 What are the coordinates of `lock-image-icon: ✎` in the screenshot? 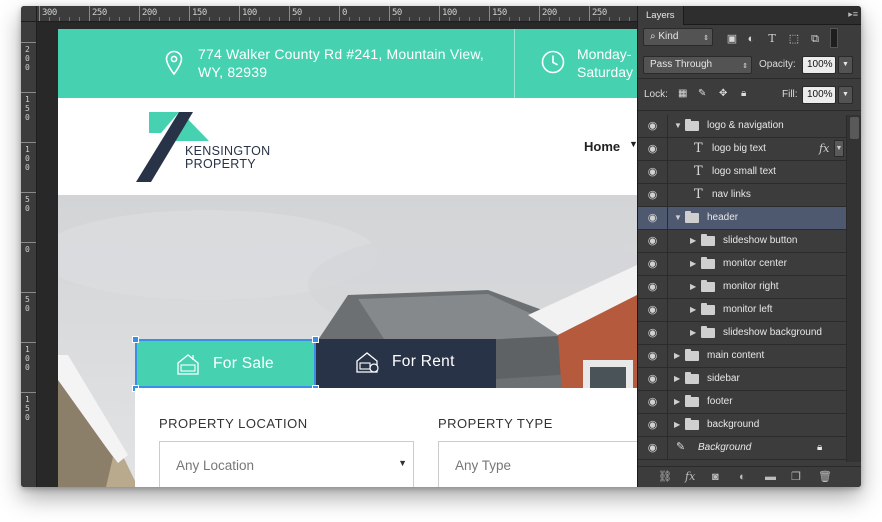 It's located at (702, 93).